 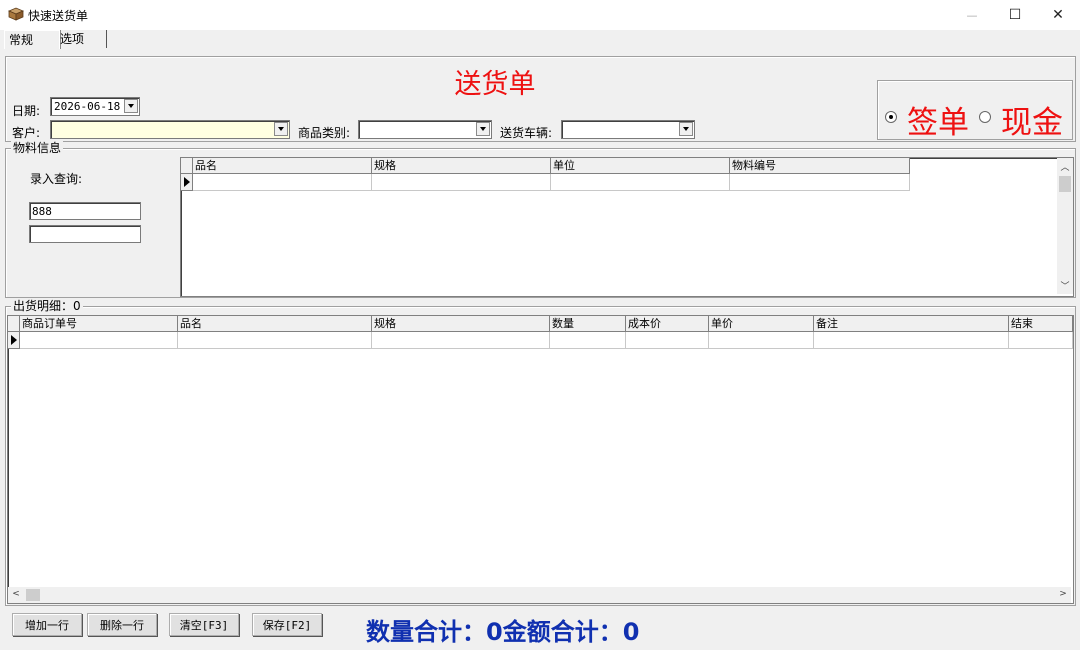 I want to click on column-header: 单价, so click(x=761, y=324).